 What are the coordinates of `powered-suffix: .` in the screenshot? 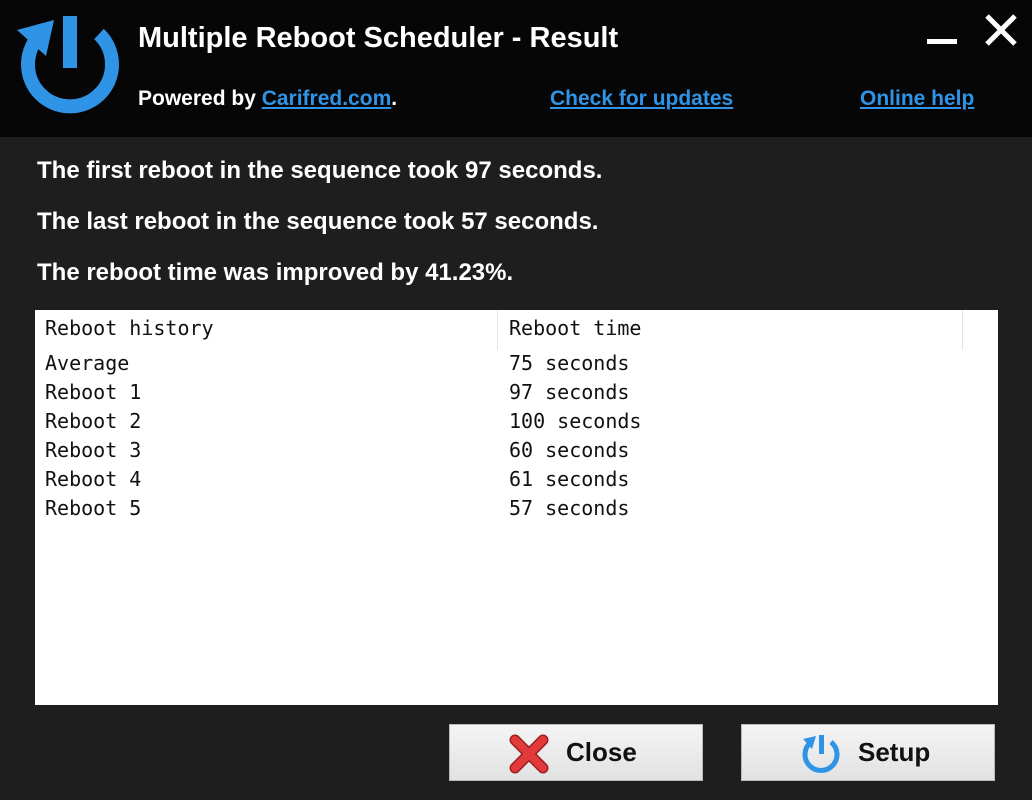 It's located at (394, 98).